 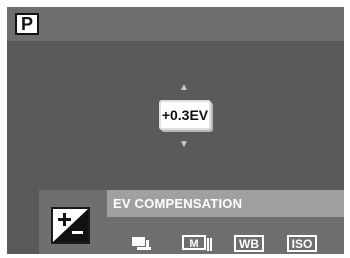 I want to click on top-status-strip: P, so click(x=175, y=24).